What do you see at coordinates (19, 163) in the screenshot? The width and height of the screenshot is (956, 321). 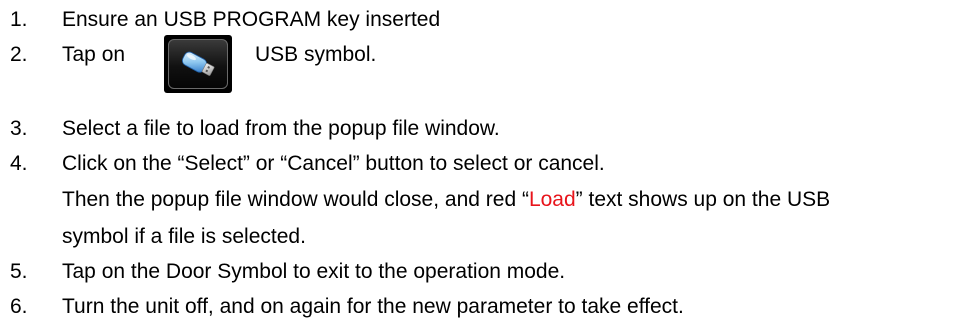 I see `step-number: 4.` at bounding box center [19, 163].